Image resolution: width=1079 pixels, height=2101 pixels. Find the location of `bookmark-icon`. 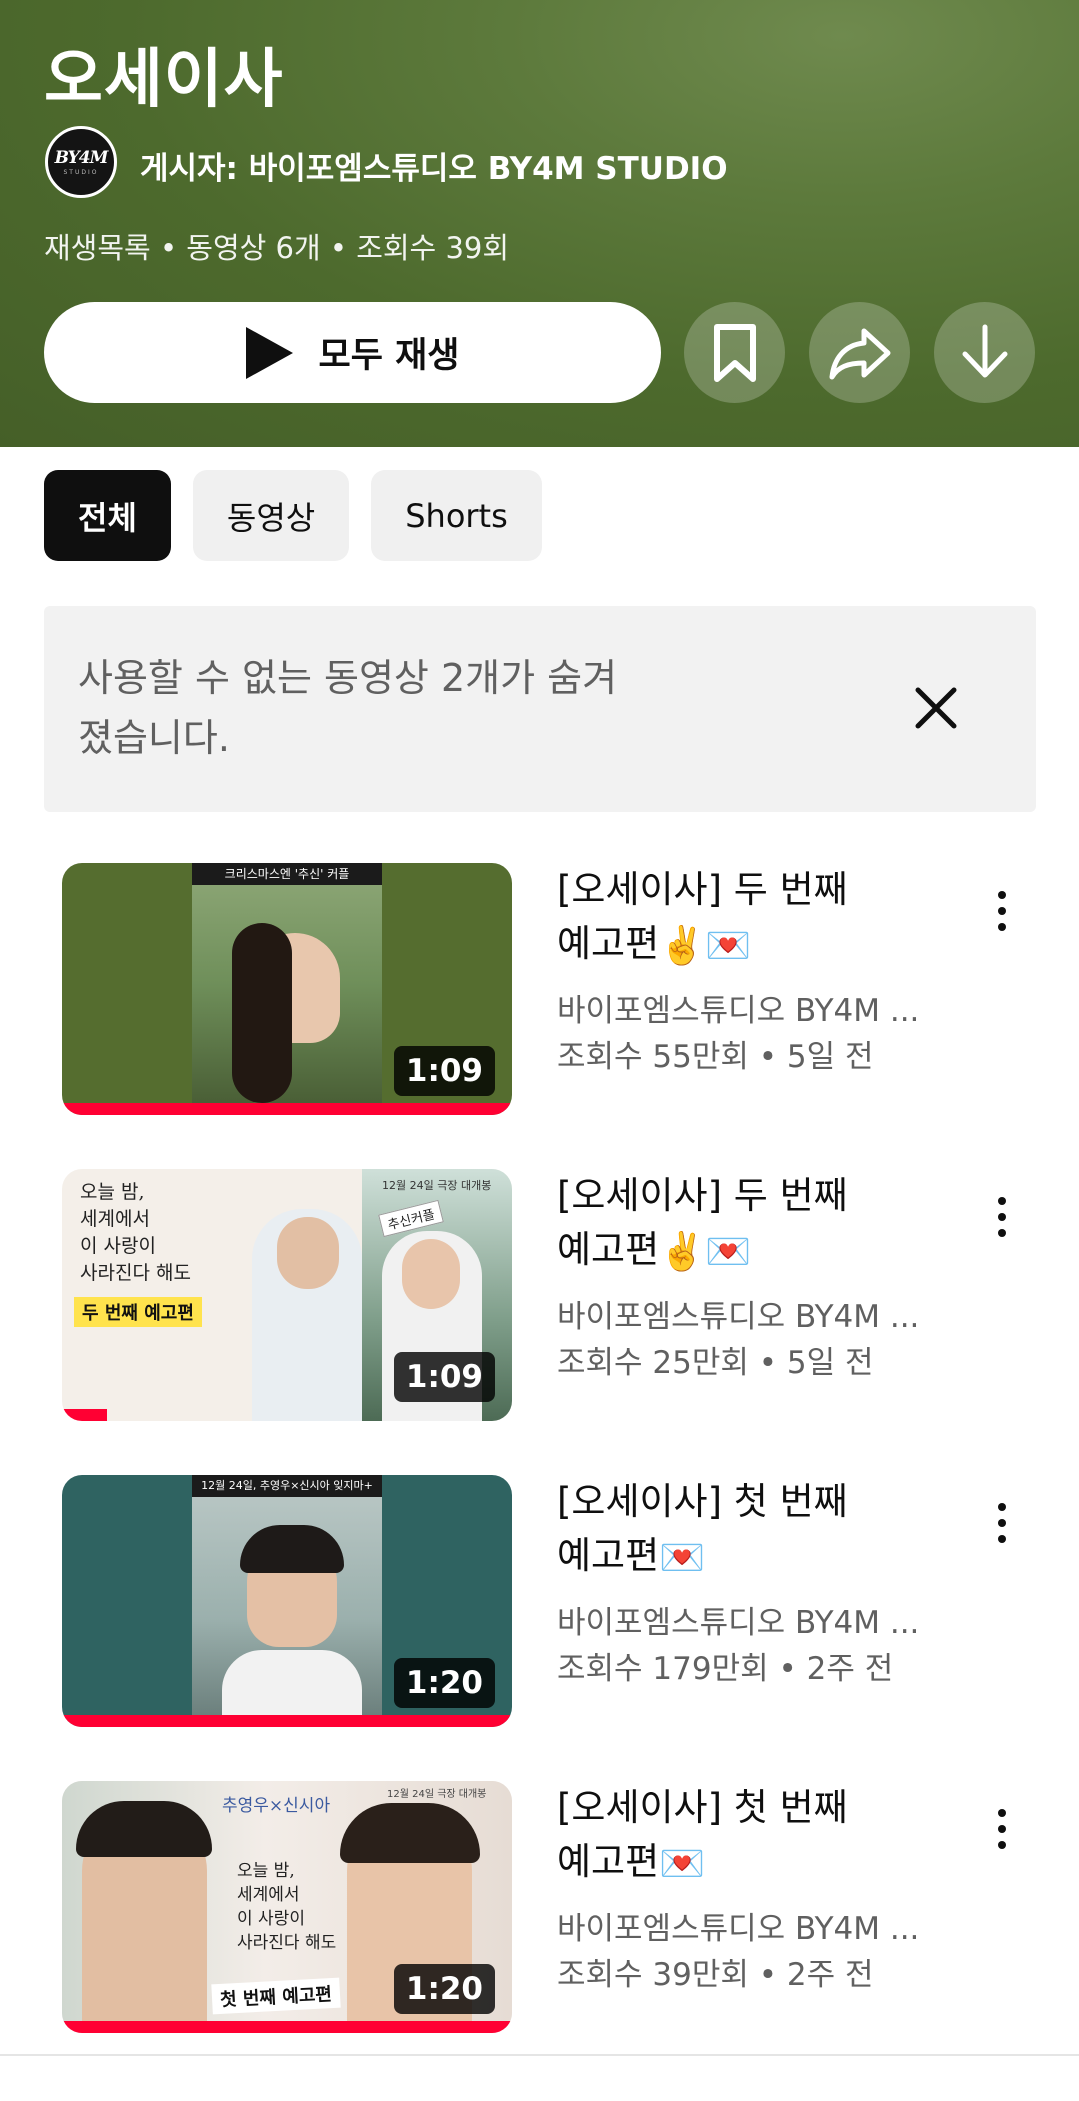

bookmark-icon is located at coordinates (734, 352).